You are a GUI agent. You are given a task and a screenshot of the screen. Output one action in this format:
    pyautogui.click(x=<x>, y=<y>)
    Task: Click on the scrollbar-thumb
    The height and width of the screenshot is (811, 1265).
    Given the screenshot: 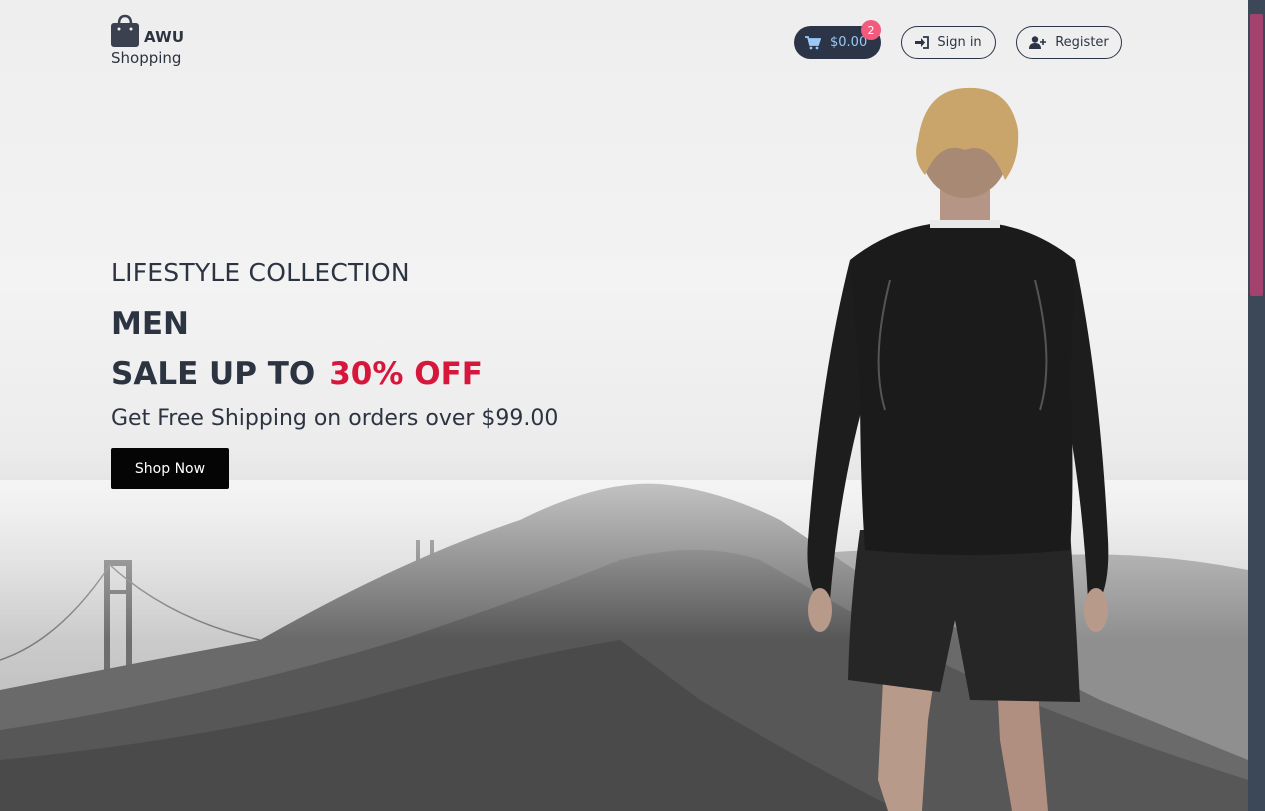 What is the action you would take?
    pyautogui.click(x=1256, y=155)
    